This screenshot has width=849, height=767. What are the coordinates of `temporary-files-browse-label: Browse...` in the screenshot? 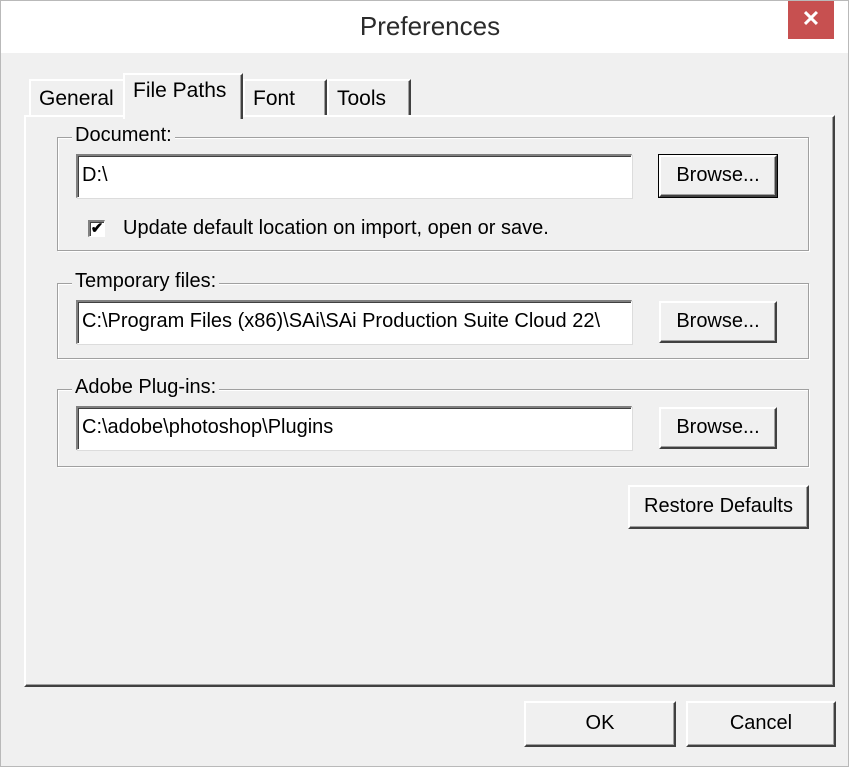 It's located at (718, 321).